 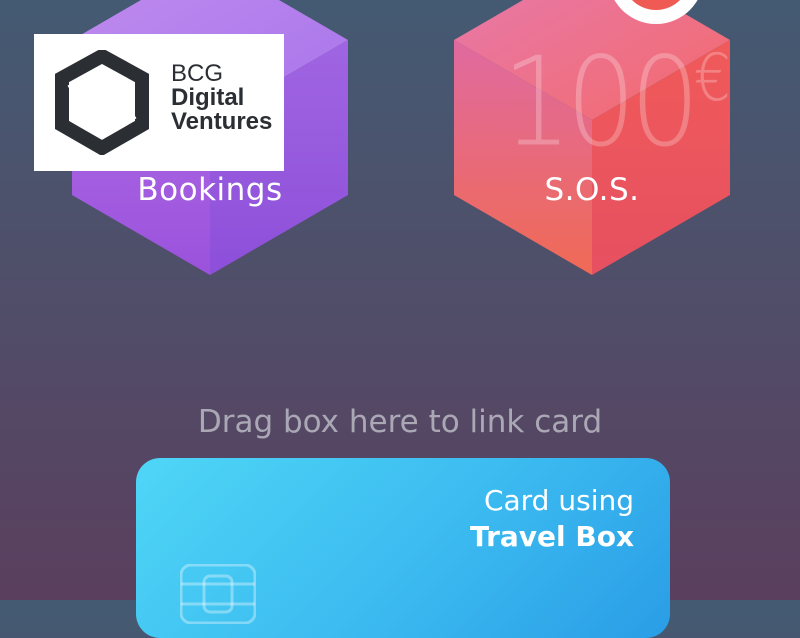 I want to click on logo-hexagon-icon, so click(x=102, y=102).